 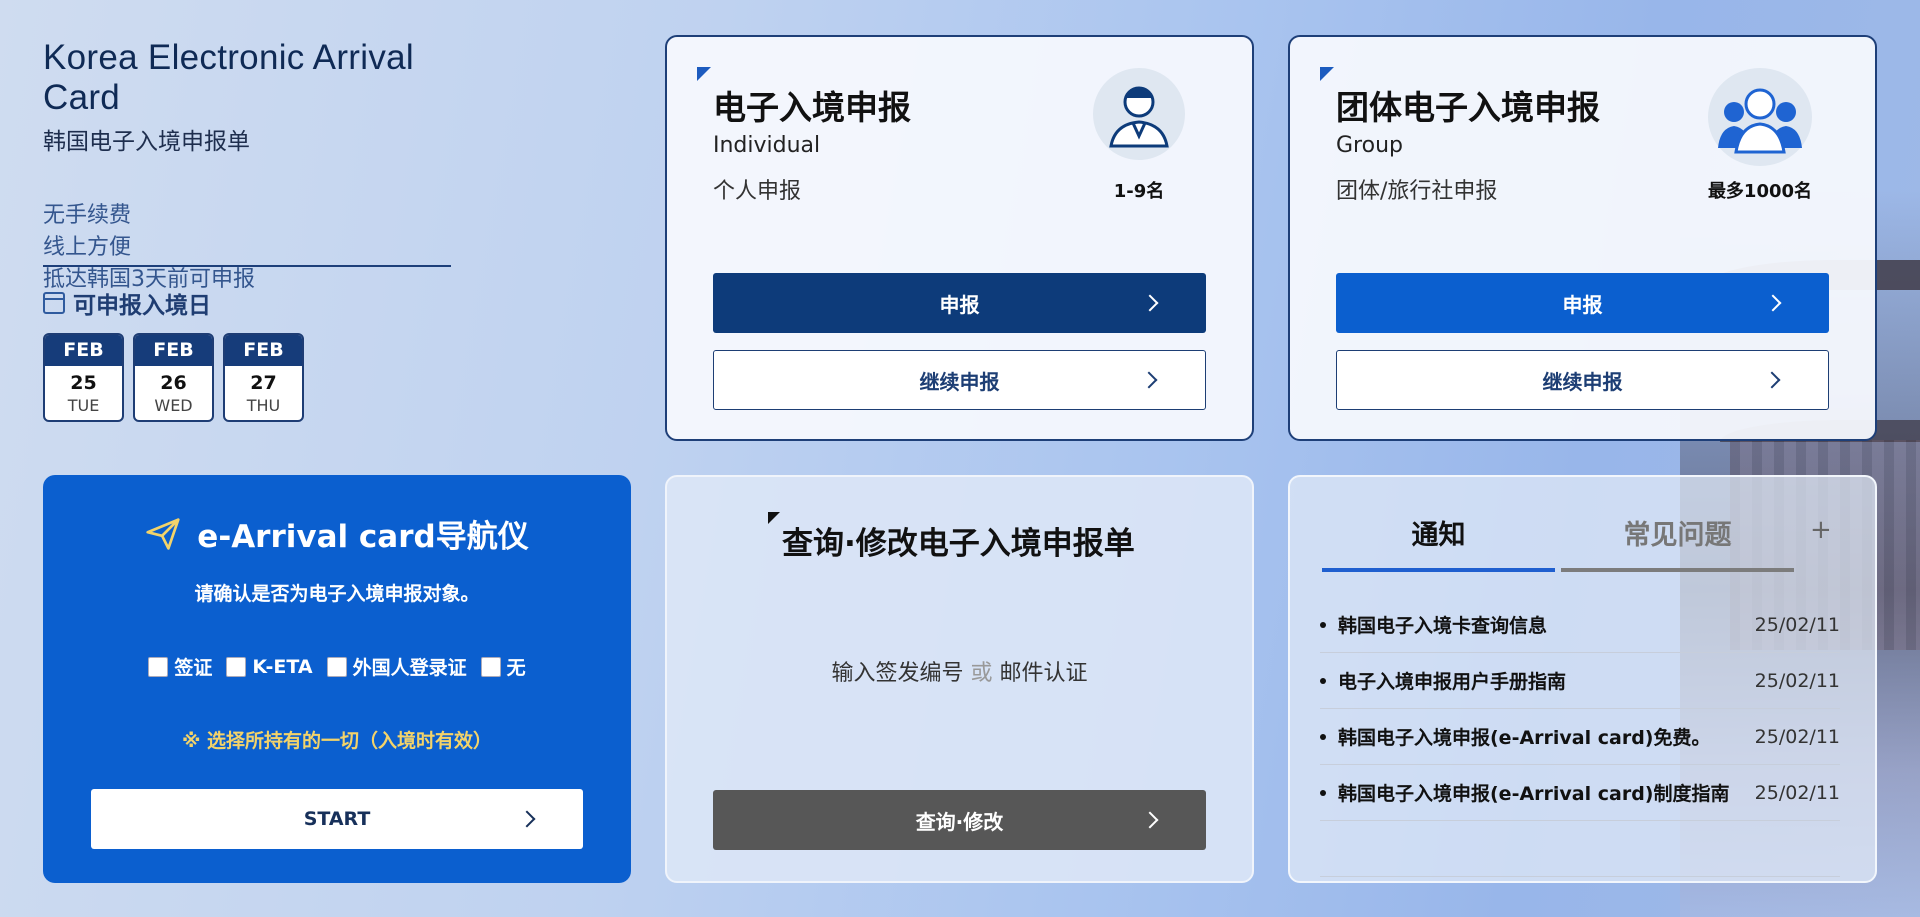 I want to click on date-day: 27, so click(x=263, y=383).